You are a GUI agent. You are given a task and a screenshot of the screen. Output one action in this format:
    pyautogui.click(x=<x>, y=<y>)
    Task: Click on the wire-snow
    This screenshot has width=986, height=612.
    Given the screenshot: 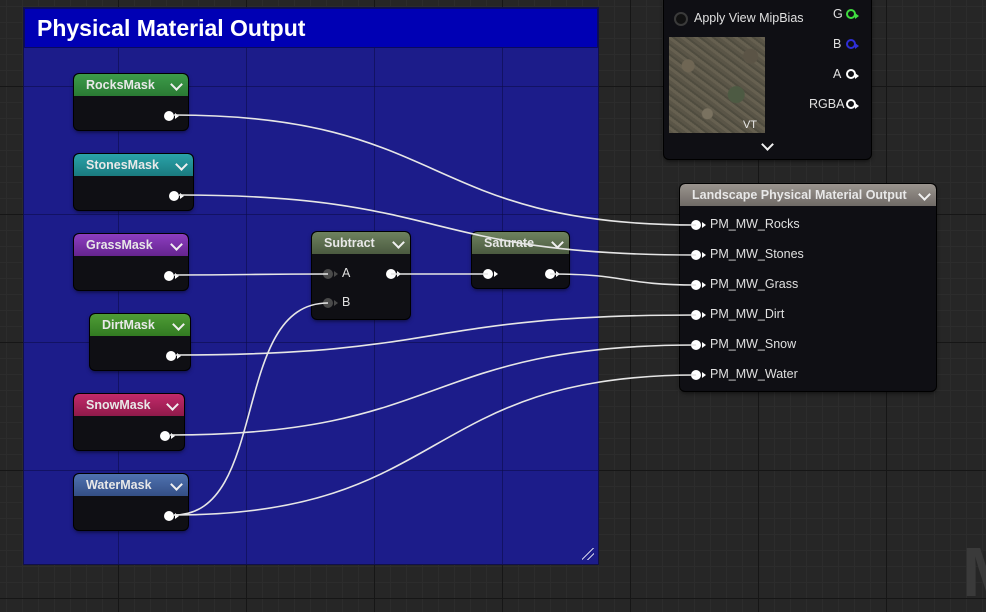 What is the action you would take?
    pyautogui.click(x=433, y=390)
    